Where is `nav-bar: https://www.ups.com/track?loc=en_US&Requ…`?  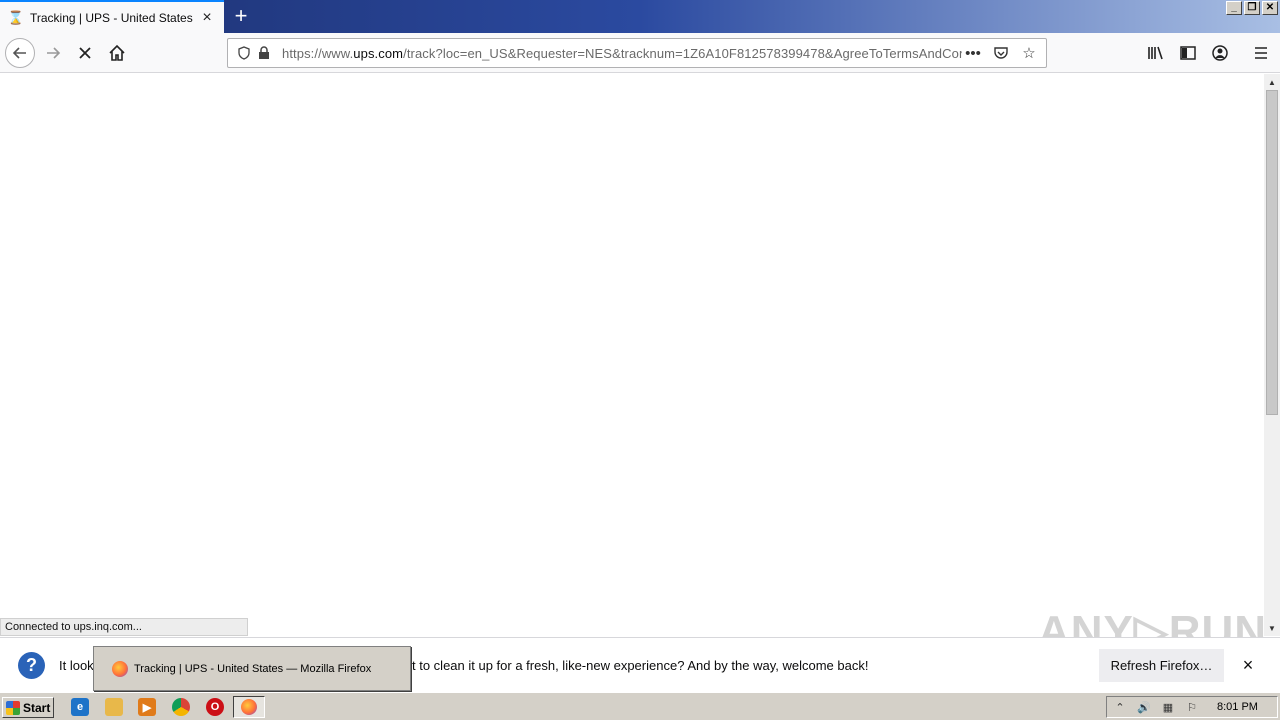
nav-bar: https://www.ups.com/track?loc=en_US&Requ… is located at coordinates (640, 53).